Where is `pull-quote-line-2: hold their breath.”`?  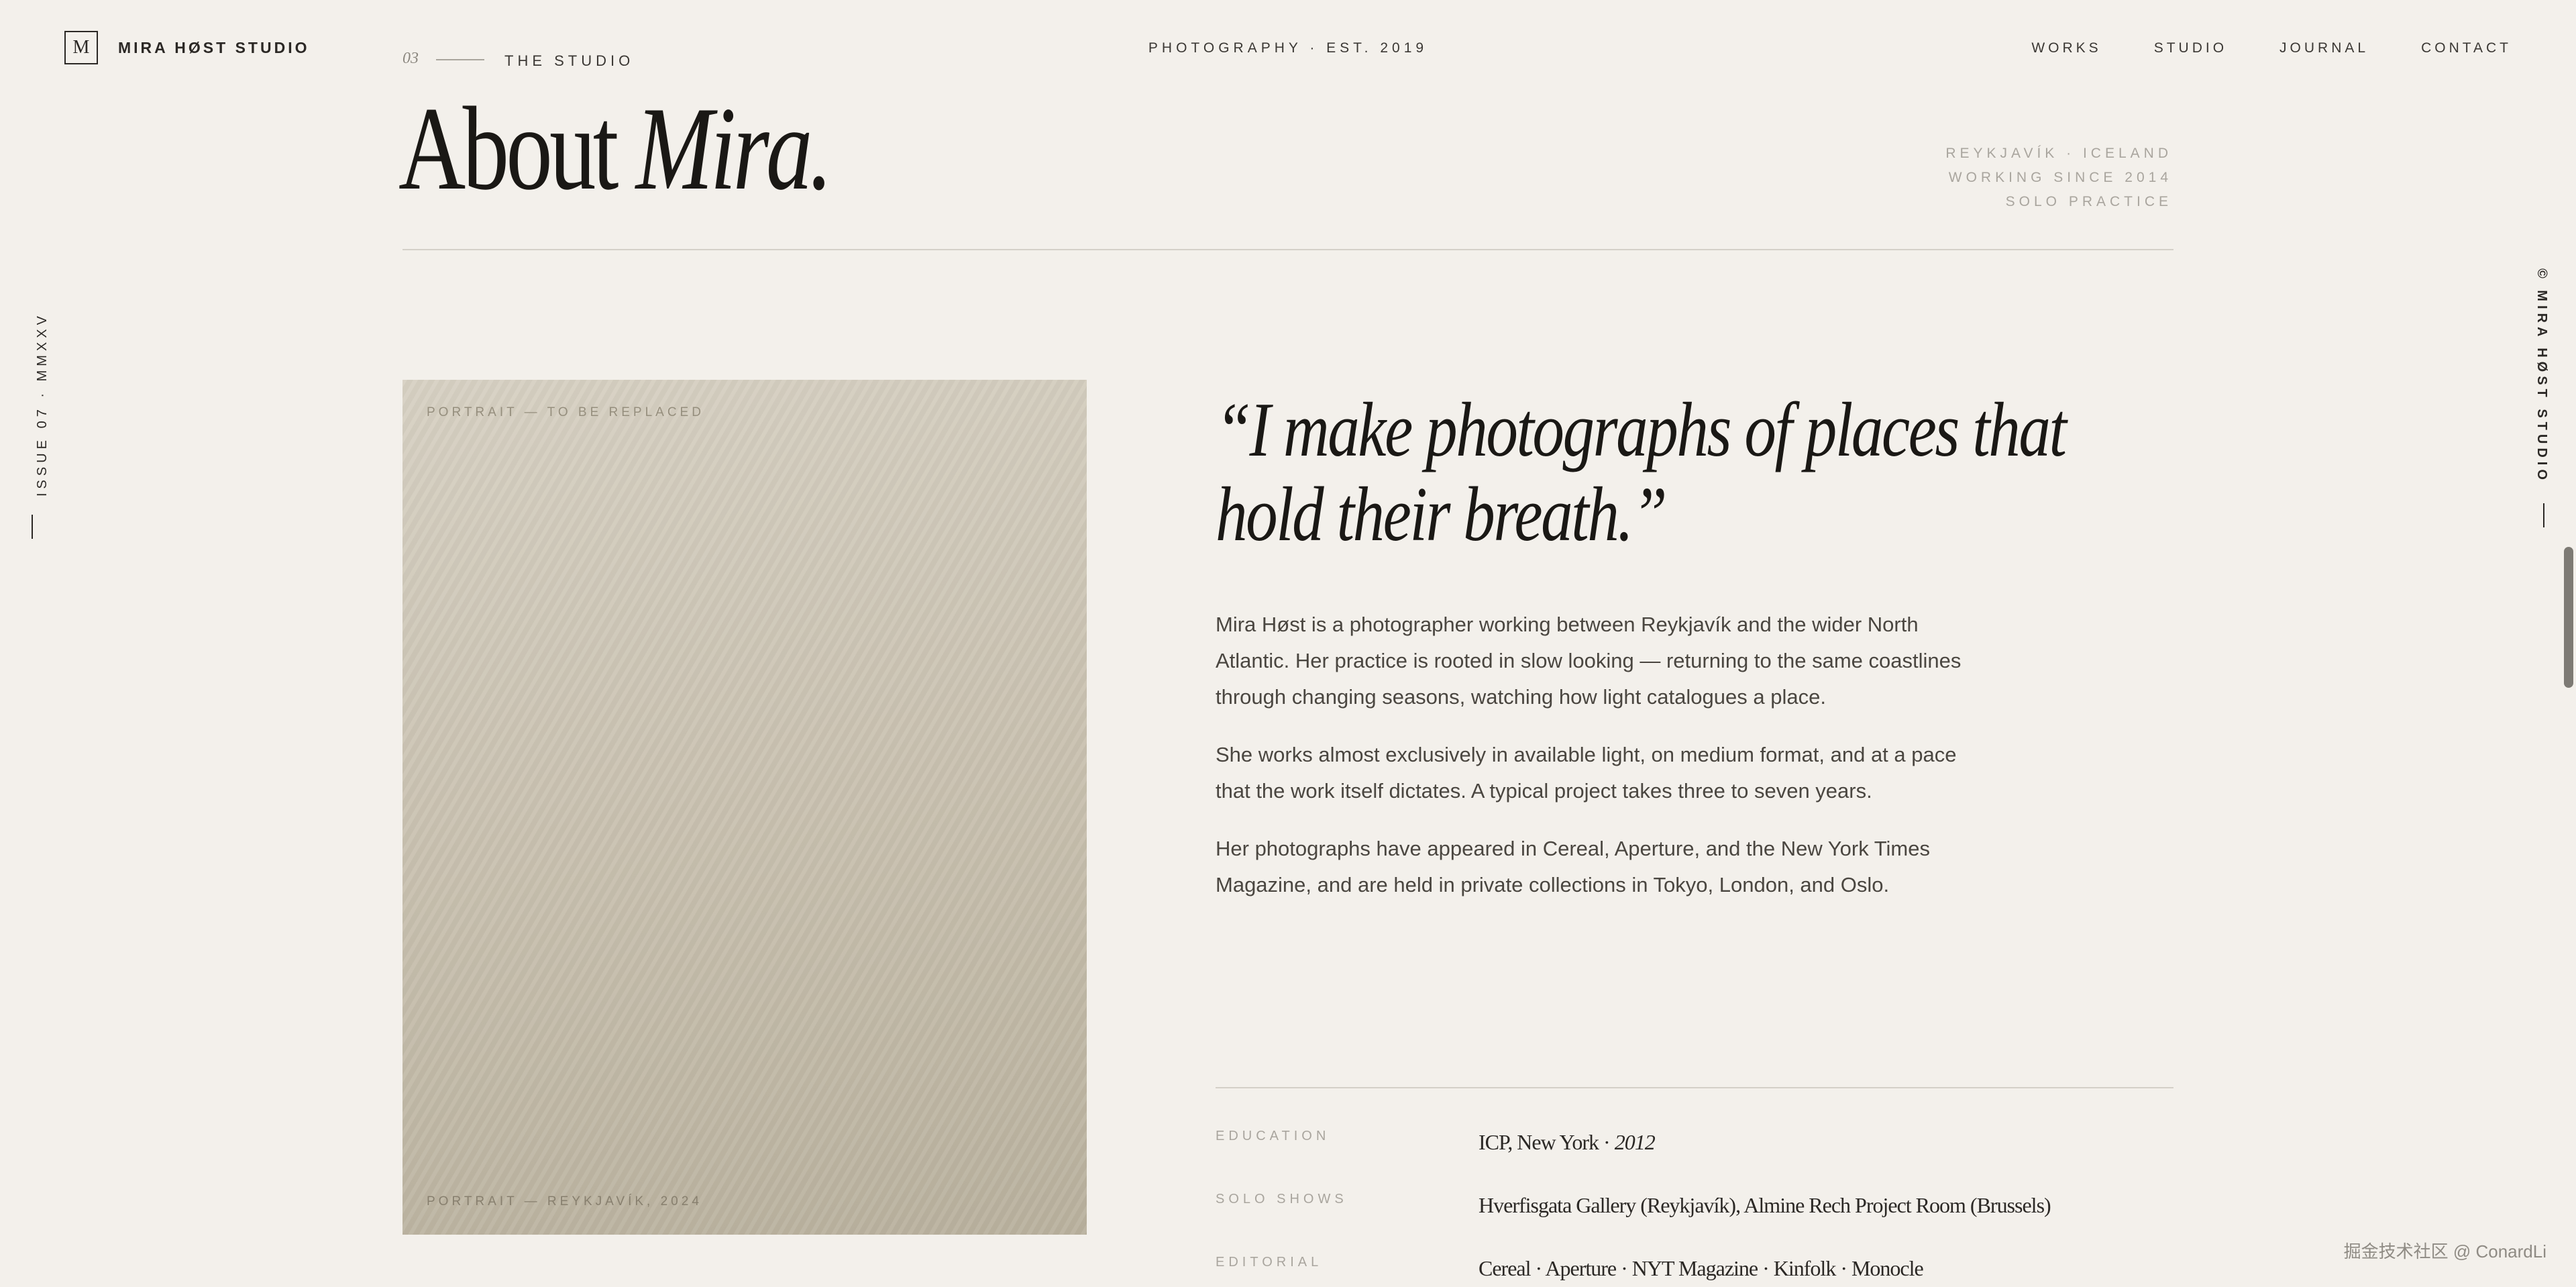
pull-quote-line-2: hold their breath.” is located at coordinates (1442, 515).